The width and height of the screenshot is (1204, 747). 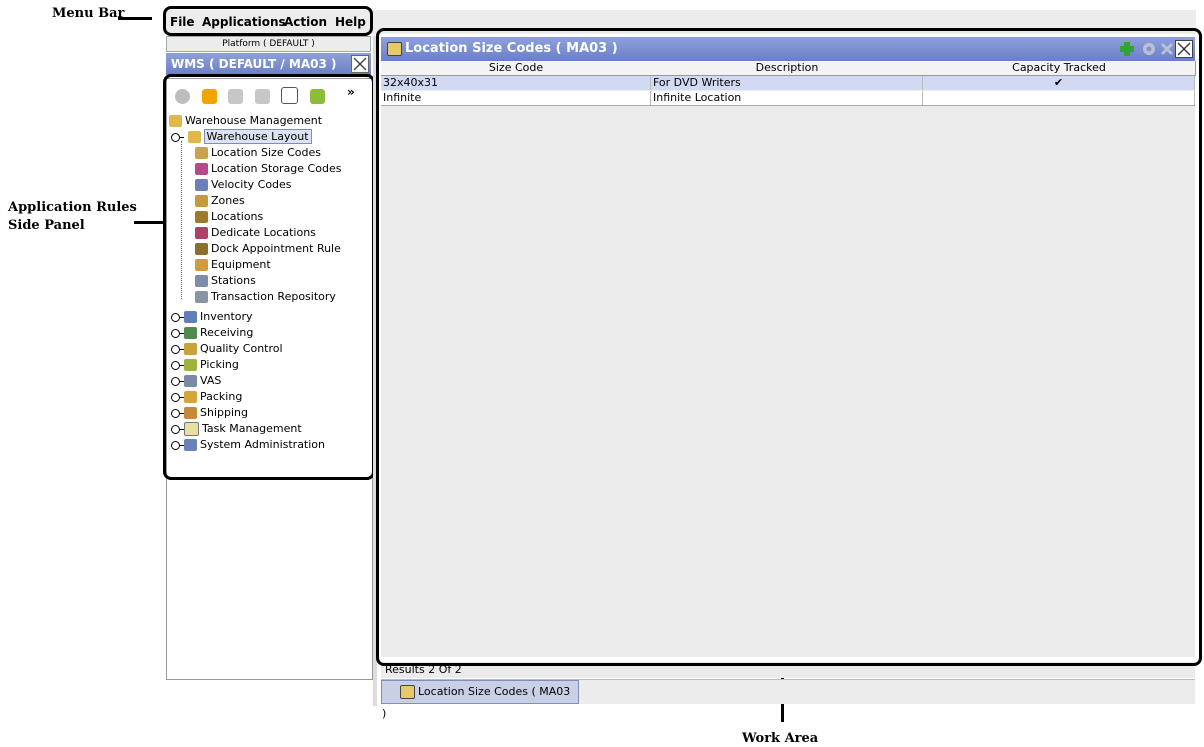 I want to click on size-codes-icon, so click(x=407, y=692).